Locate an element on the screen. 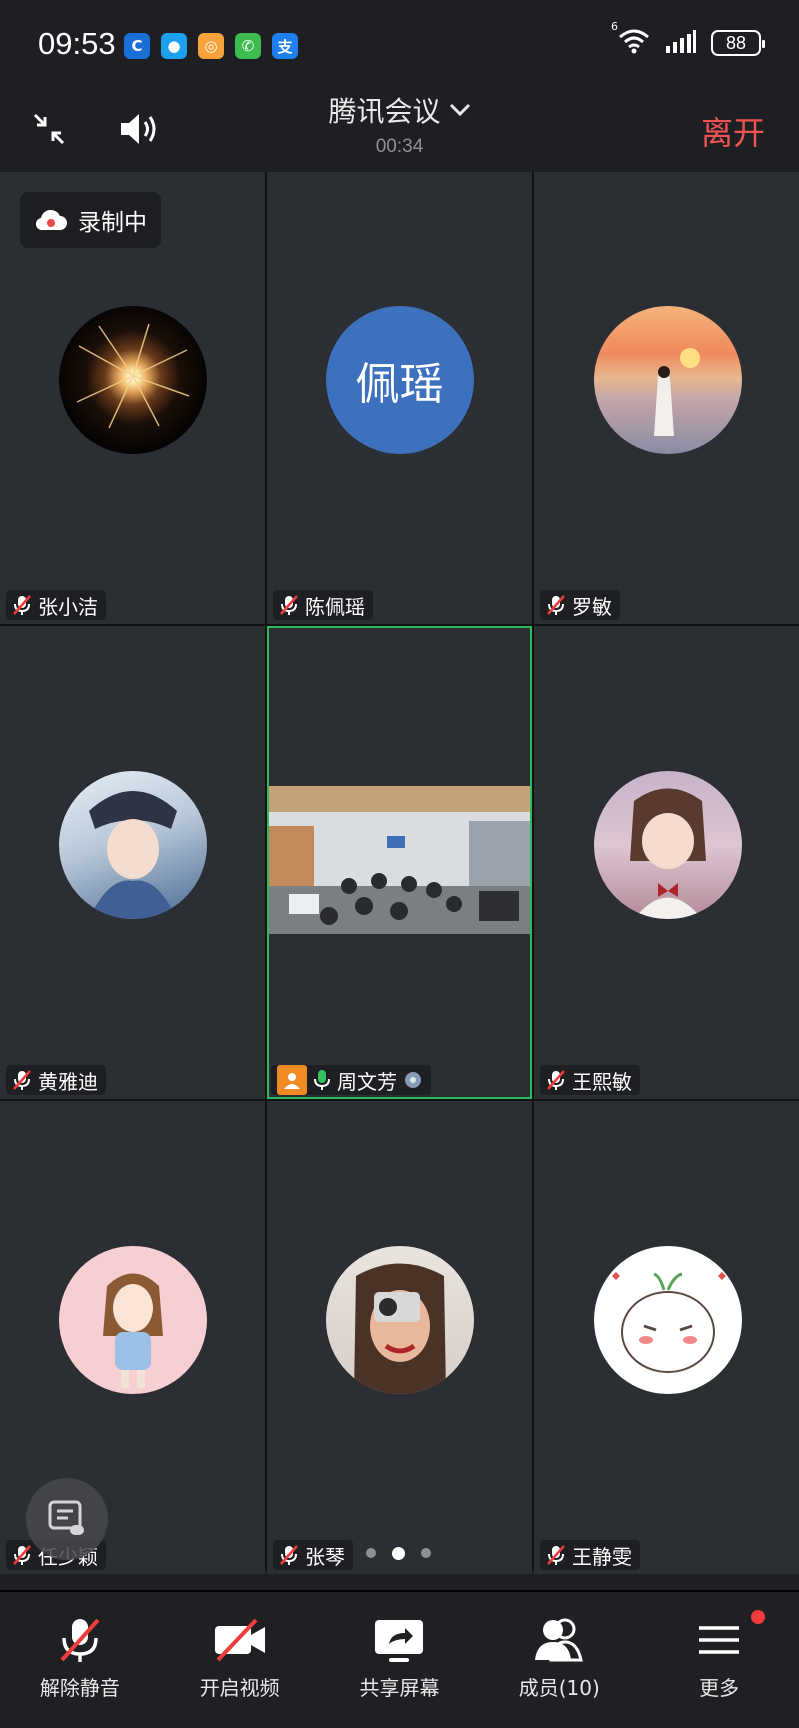 The image size is (799, 1728). wifi-label: 6 is located at coordinates (614, 26).